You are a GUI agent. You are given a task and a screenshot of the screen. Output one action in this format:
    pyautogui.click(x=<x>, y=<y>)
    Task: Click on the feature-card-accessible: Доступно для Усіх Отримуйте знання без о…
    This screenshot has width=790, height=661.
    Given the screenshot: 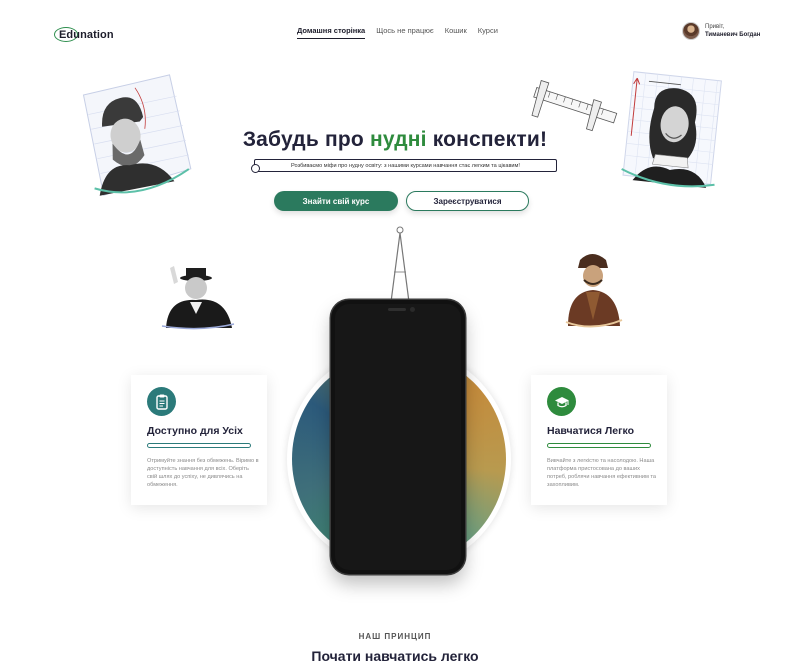 What is the action you would take?
    pyautogui.click(x=199, y=440)
    